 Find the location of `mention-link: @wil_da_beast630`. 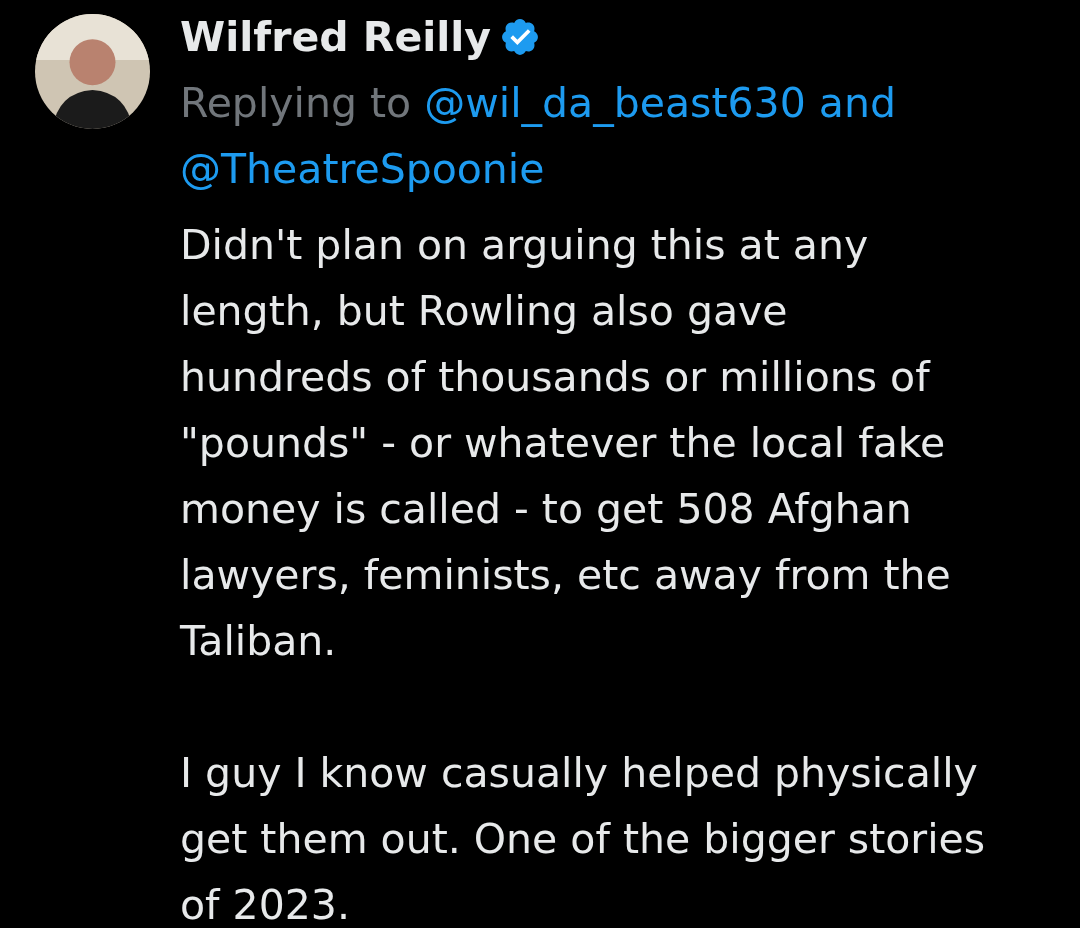

mention-link: @wil_da_beast630 is located at coordinates (615, 103).